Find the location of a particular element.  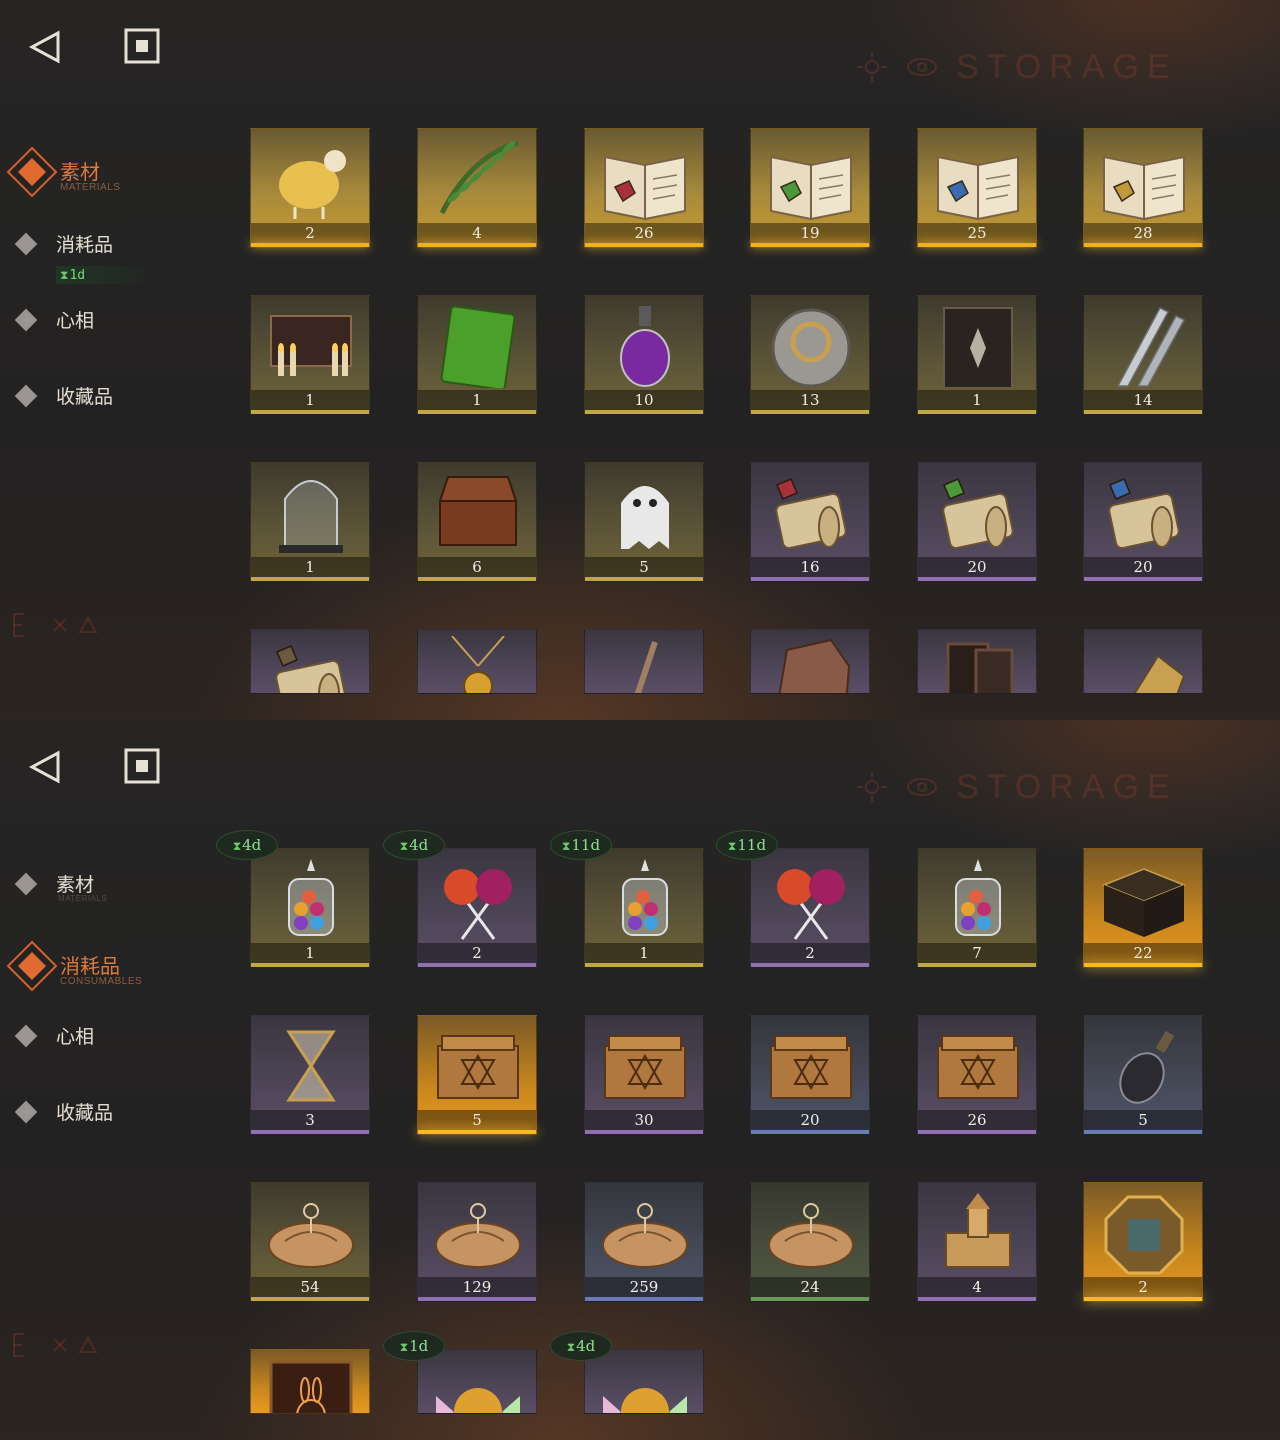

category-tab-1: 消耗品 is located at coordinates (116, 244).